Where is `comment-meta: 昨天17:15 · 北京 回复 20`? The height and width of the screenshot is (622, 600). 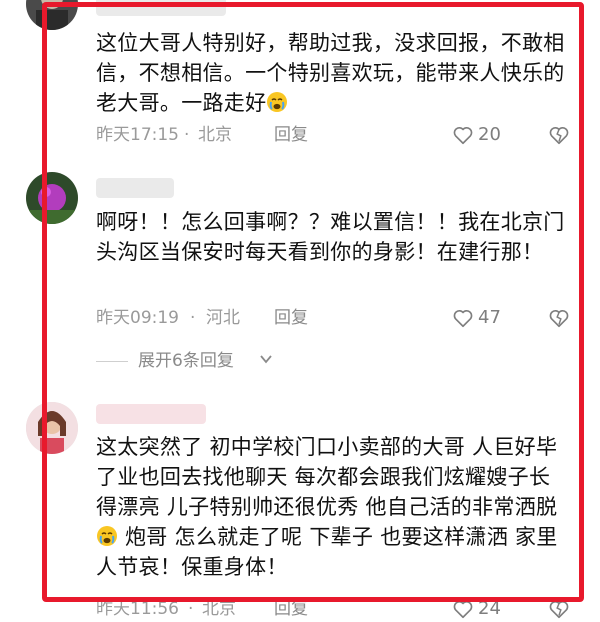 comment-meta: 昨天17:15 · 北京 回复 20 is located at coordinates (336, 135).